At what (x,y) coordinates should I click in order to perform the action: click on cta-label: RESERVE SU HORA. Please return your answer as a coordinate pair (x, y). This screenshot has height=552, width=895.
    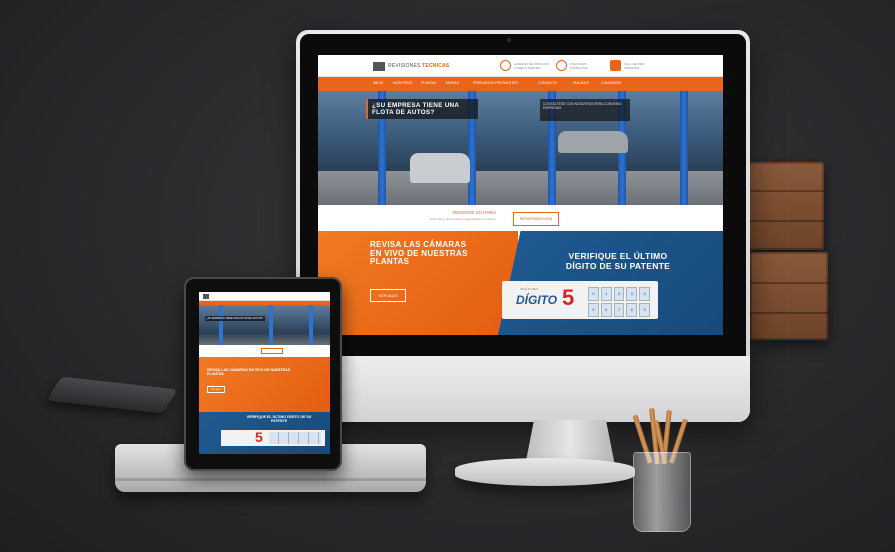
    Looking at the image, I should click on (475, 212).